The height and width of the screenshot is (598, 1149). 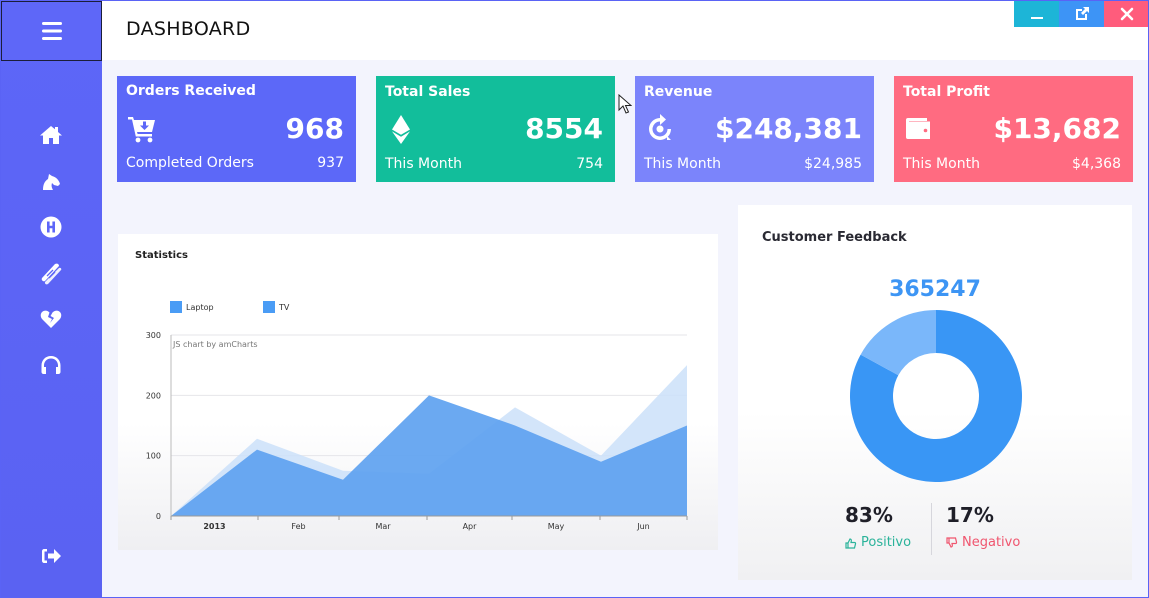 I want to click on card-sub-value: $4,368, so click(x=1096, y=164).